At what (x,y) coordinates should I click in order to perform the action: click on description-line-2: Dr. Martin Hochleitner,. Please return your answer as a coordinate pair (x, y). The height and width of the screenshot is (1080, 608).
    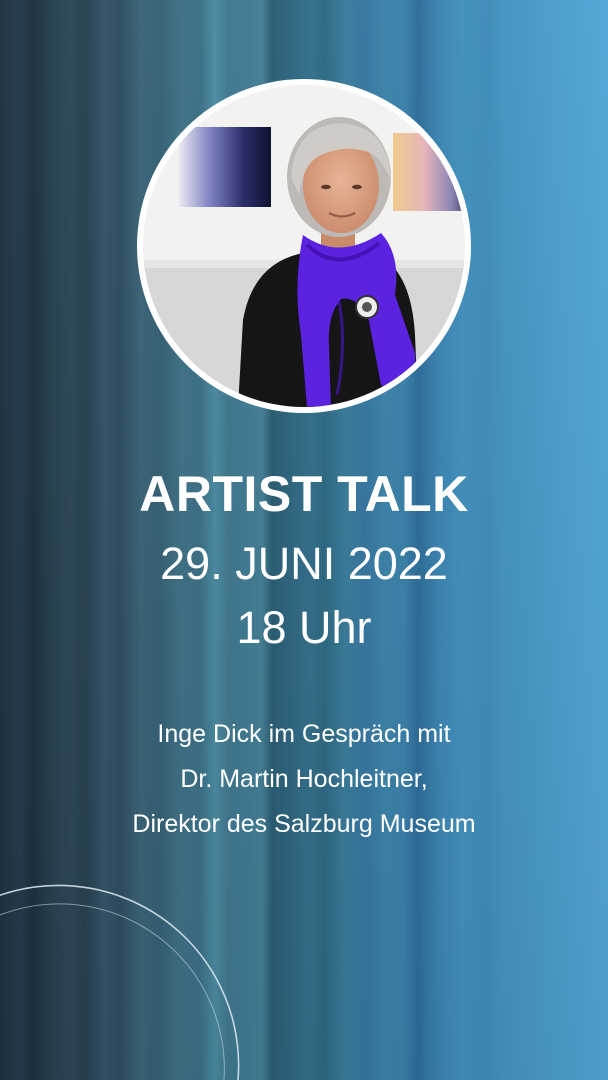
    Looking at the image, I should click on (304, 779).